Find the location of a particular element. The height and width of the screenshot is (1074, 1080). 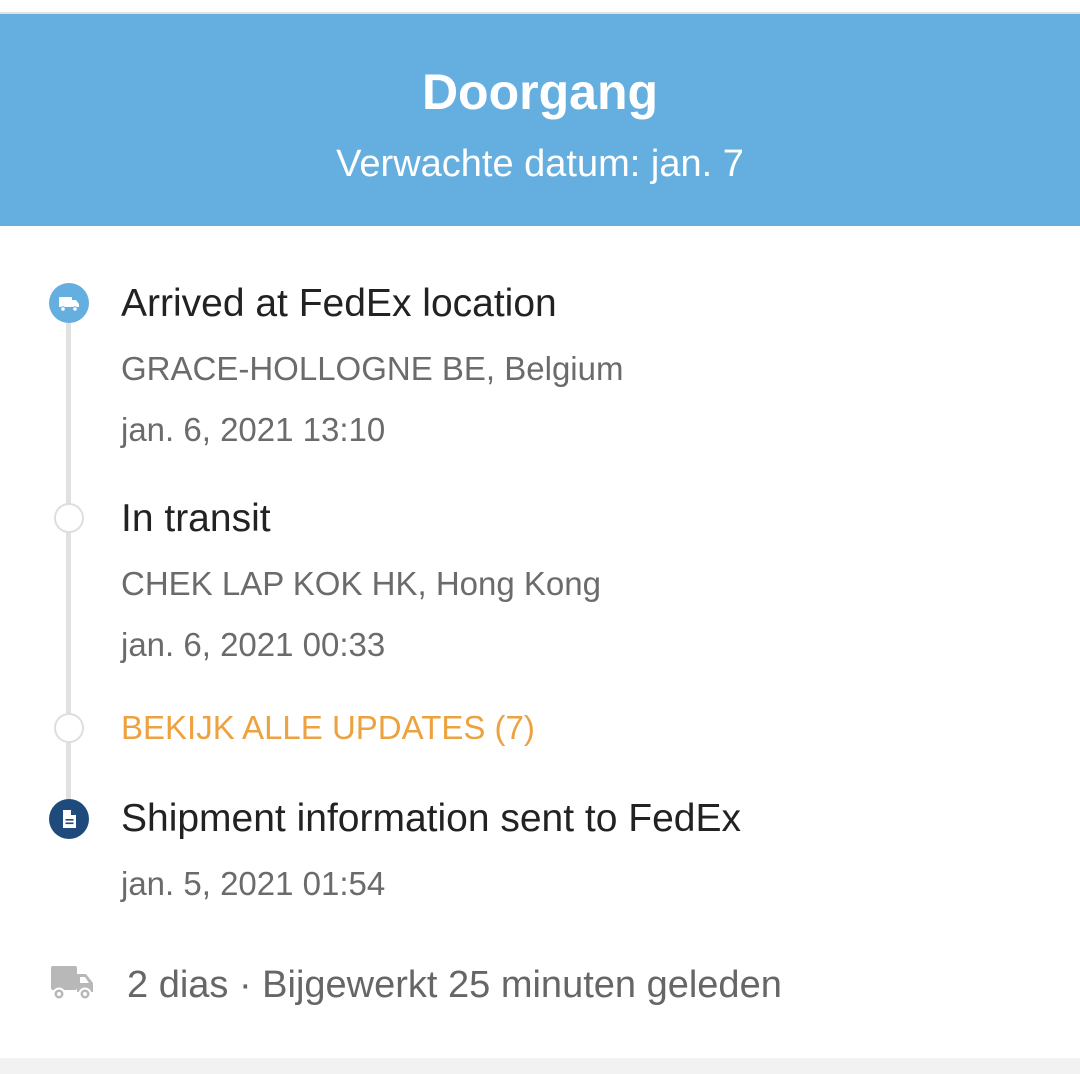

event-location: GRACE-HOLLOGNE BE, Belgium is located at coordinates (372, 368).